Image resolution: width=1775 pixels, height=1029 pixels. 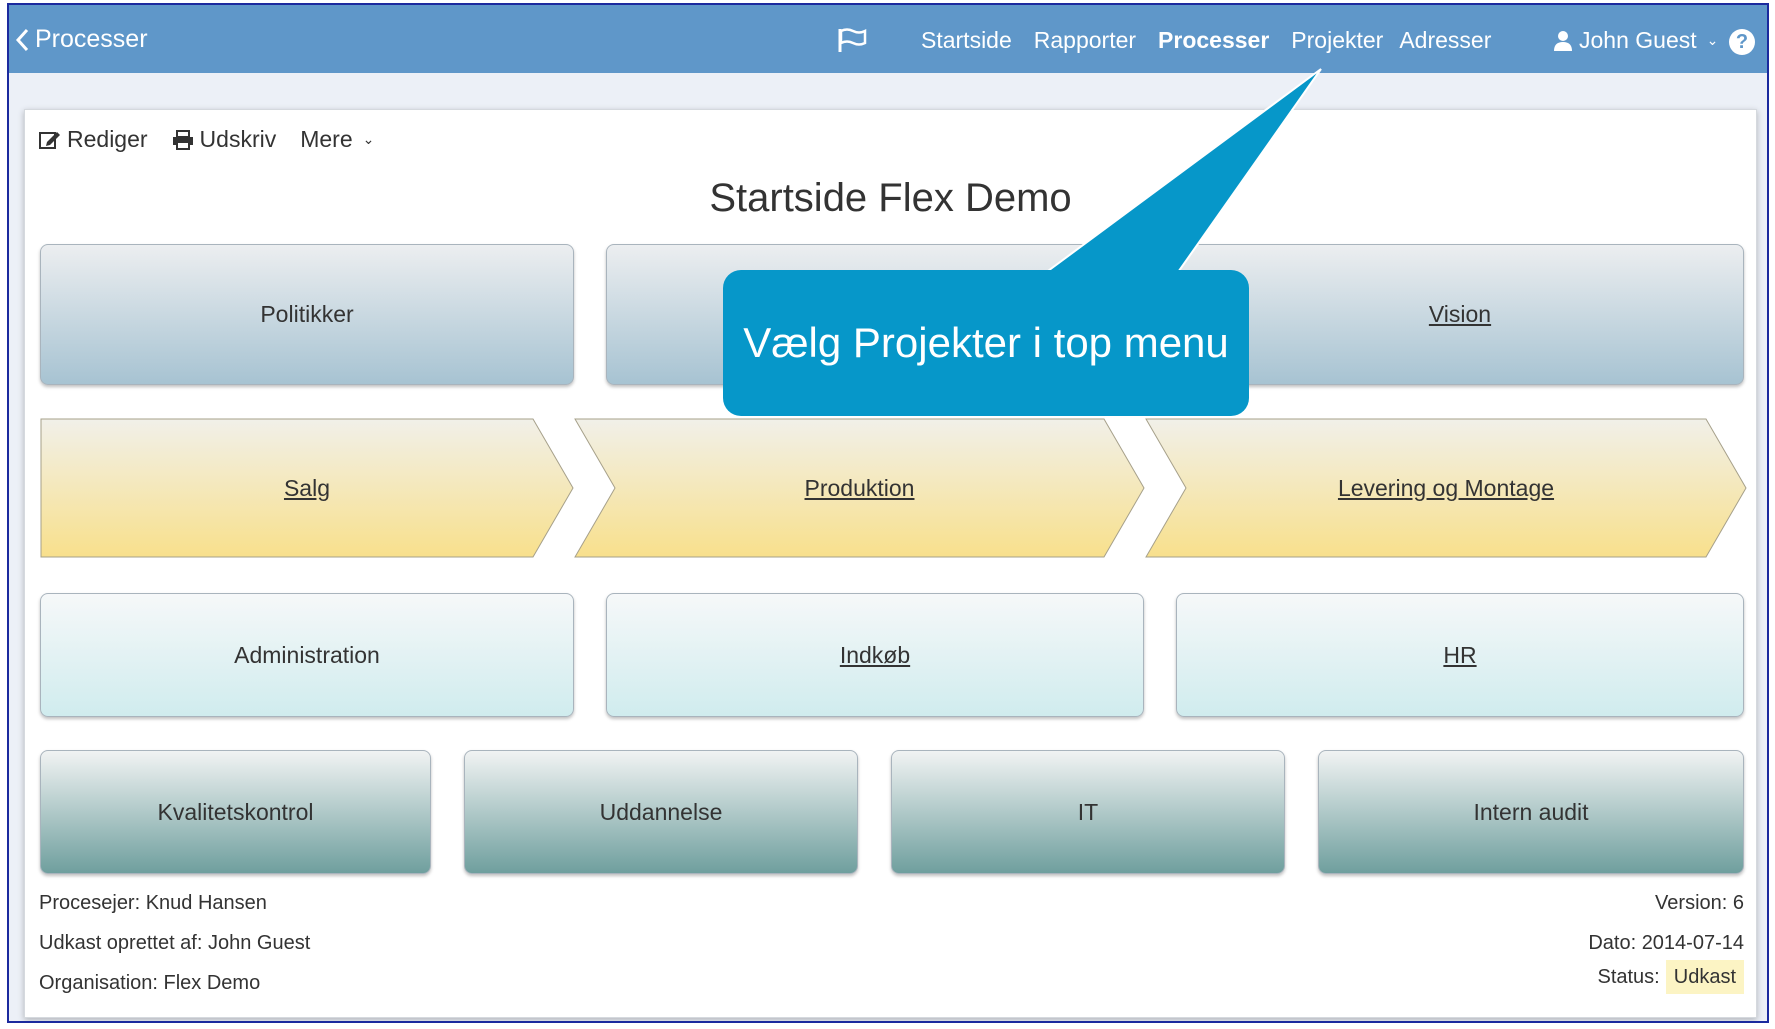 What do you see at coordinates (107, 139) in the screenshot?
I see `edit-label: Rediger` at bounding box center [107, 139].